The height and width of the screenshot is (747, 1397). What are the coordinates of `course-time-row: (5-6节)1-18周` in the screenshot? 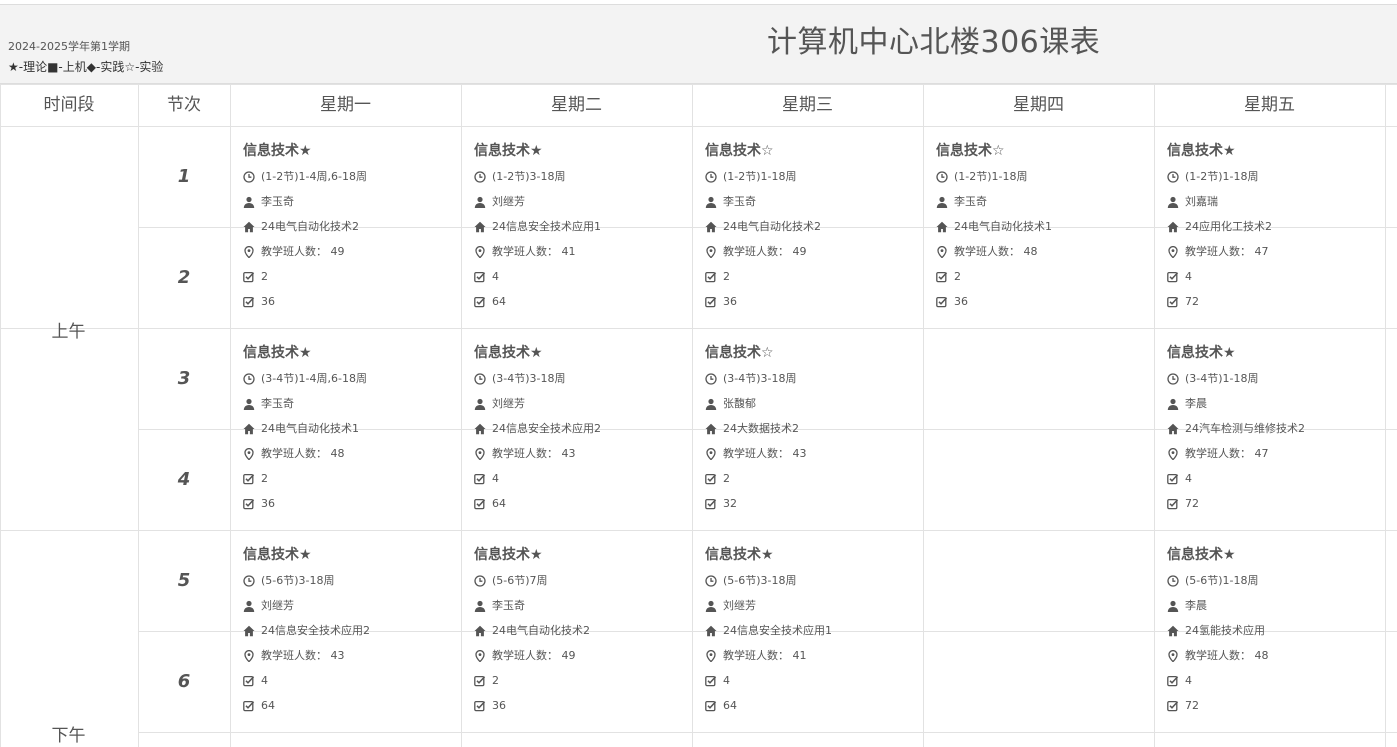 It's located at (1274, 580).